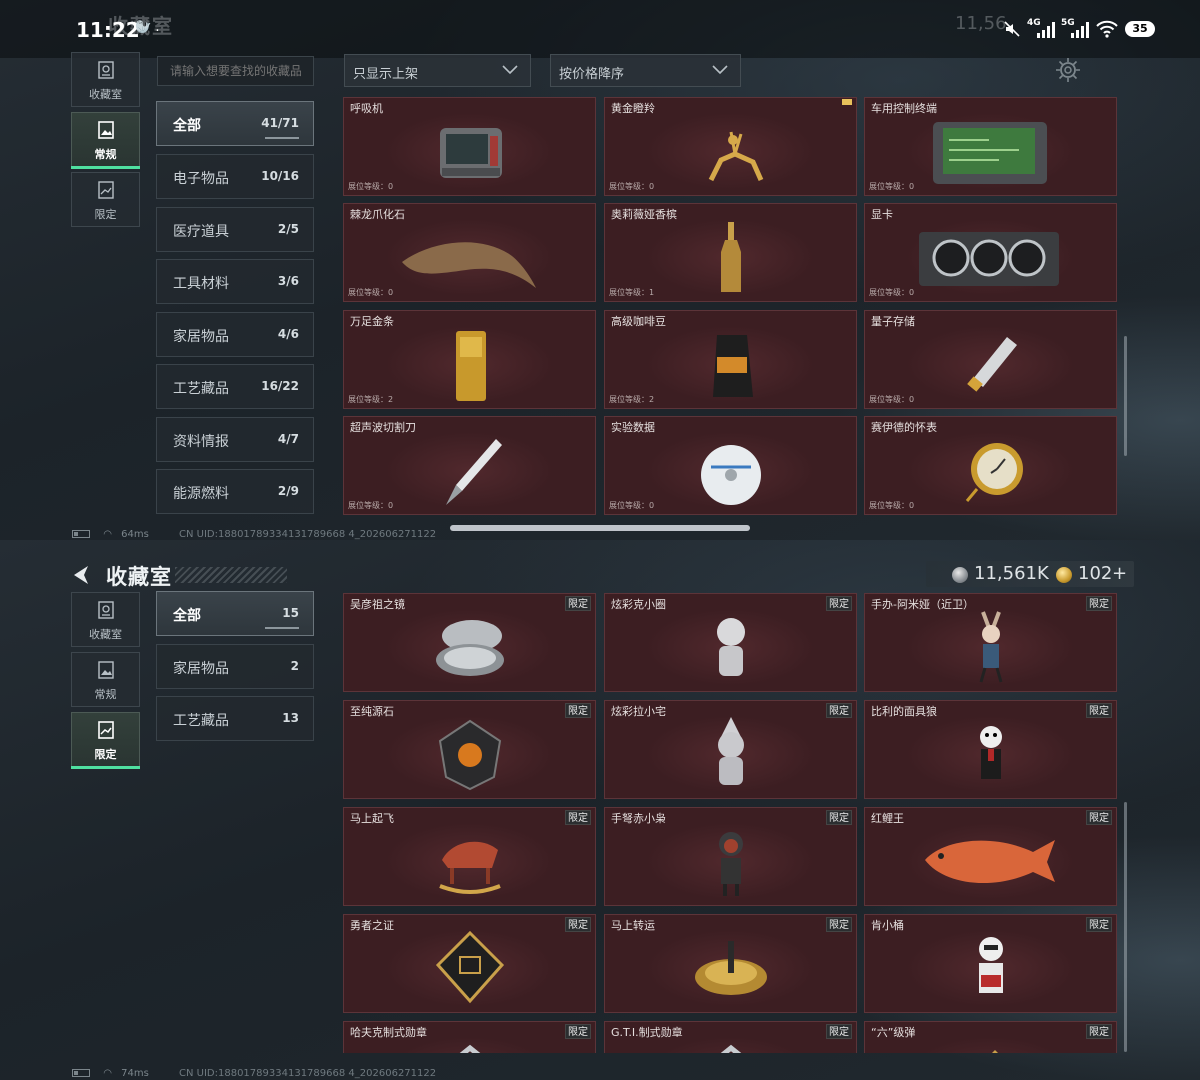 This screenshot has height=1080, width=1200. I want to click on category-count: 41/71, so click(280, 123).